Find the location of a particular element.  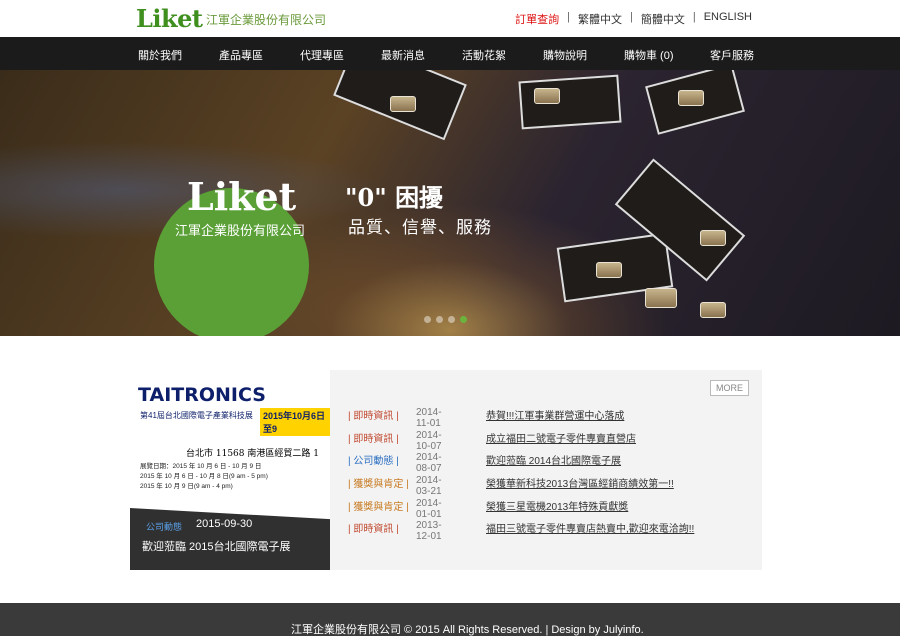

news-title: 榮獲三星電機2013年特殊貢獻獎 is located at coordinates (557, 505).